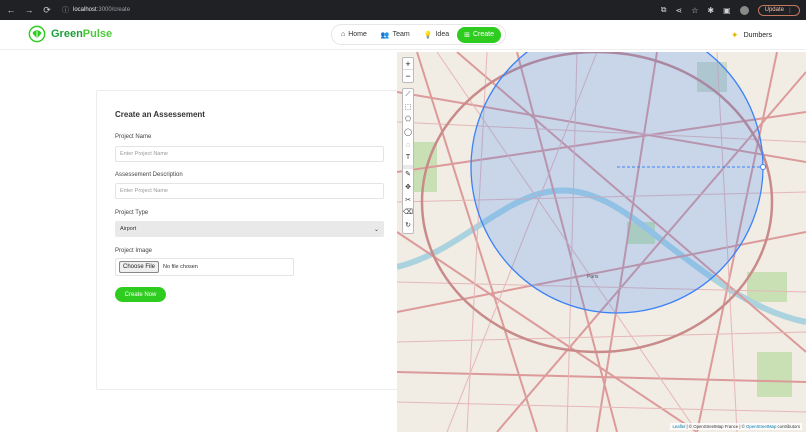 The height and width of the screenshot is (442, 806). What do you see at coordinates (408, 188) in the screenshot?
I see `drag-layers-icon: ✥` at bounding box center [408, 188].